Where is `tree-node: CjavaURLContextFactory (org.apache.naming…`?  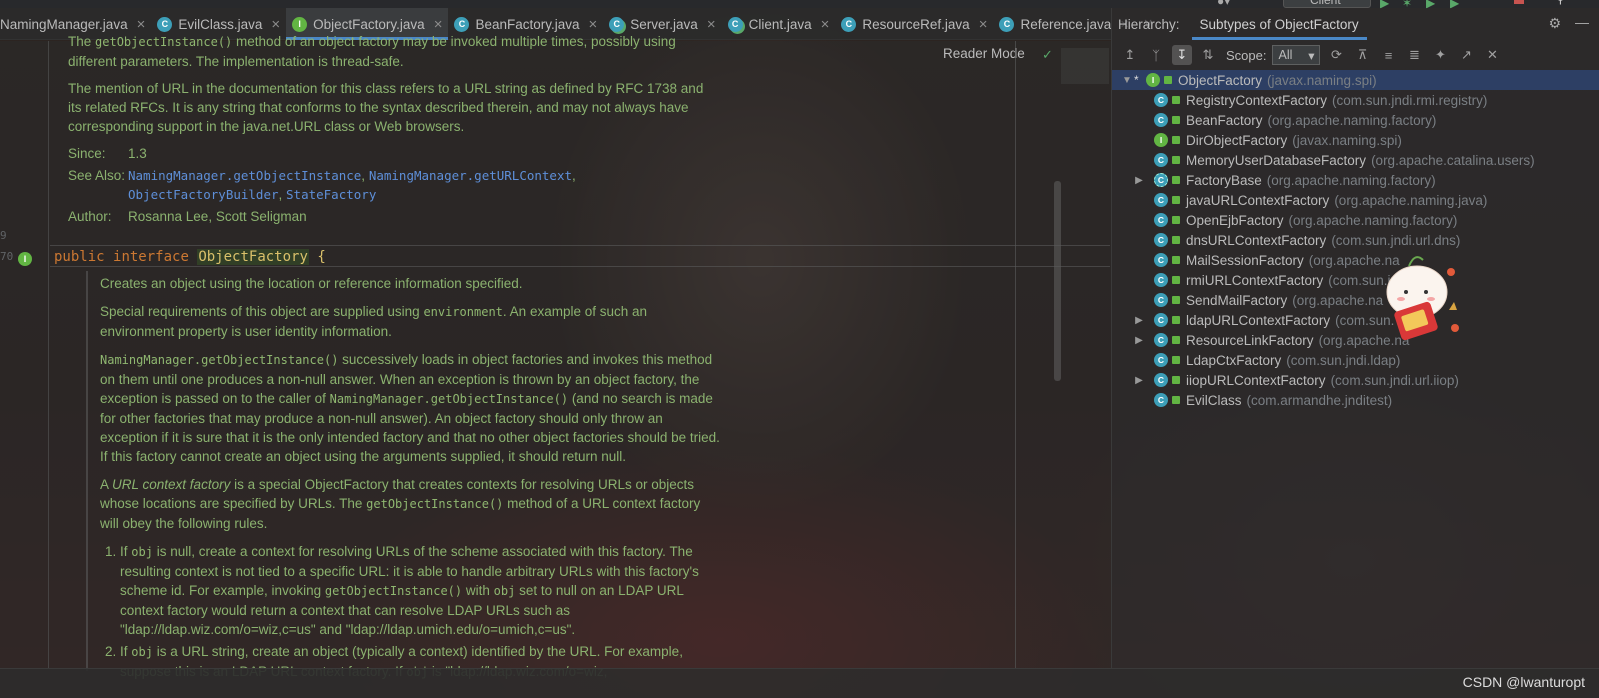
tree-node: CjavaURLContextFactory (org.apache.naming… is located at coordinates (1355, 200).